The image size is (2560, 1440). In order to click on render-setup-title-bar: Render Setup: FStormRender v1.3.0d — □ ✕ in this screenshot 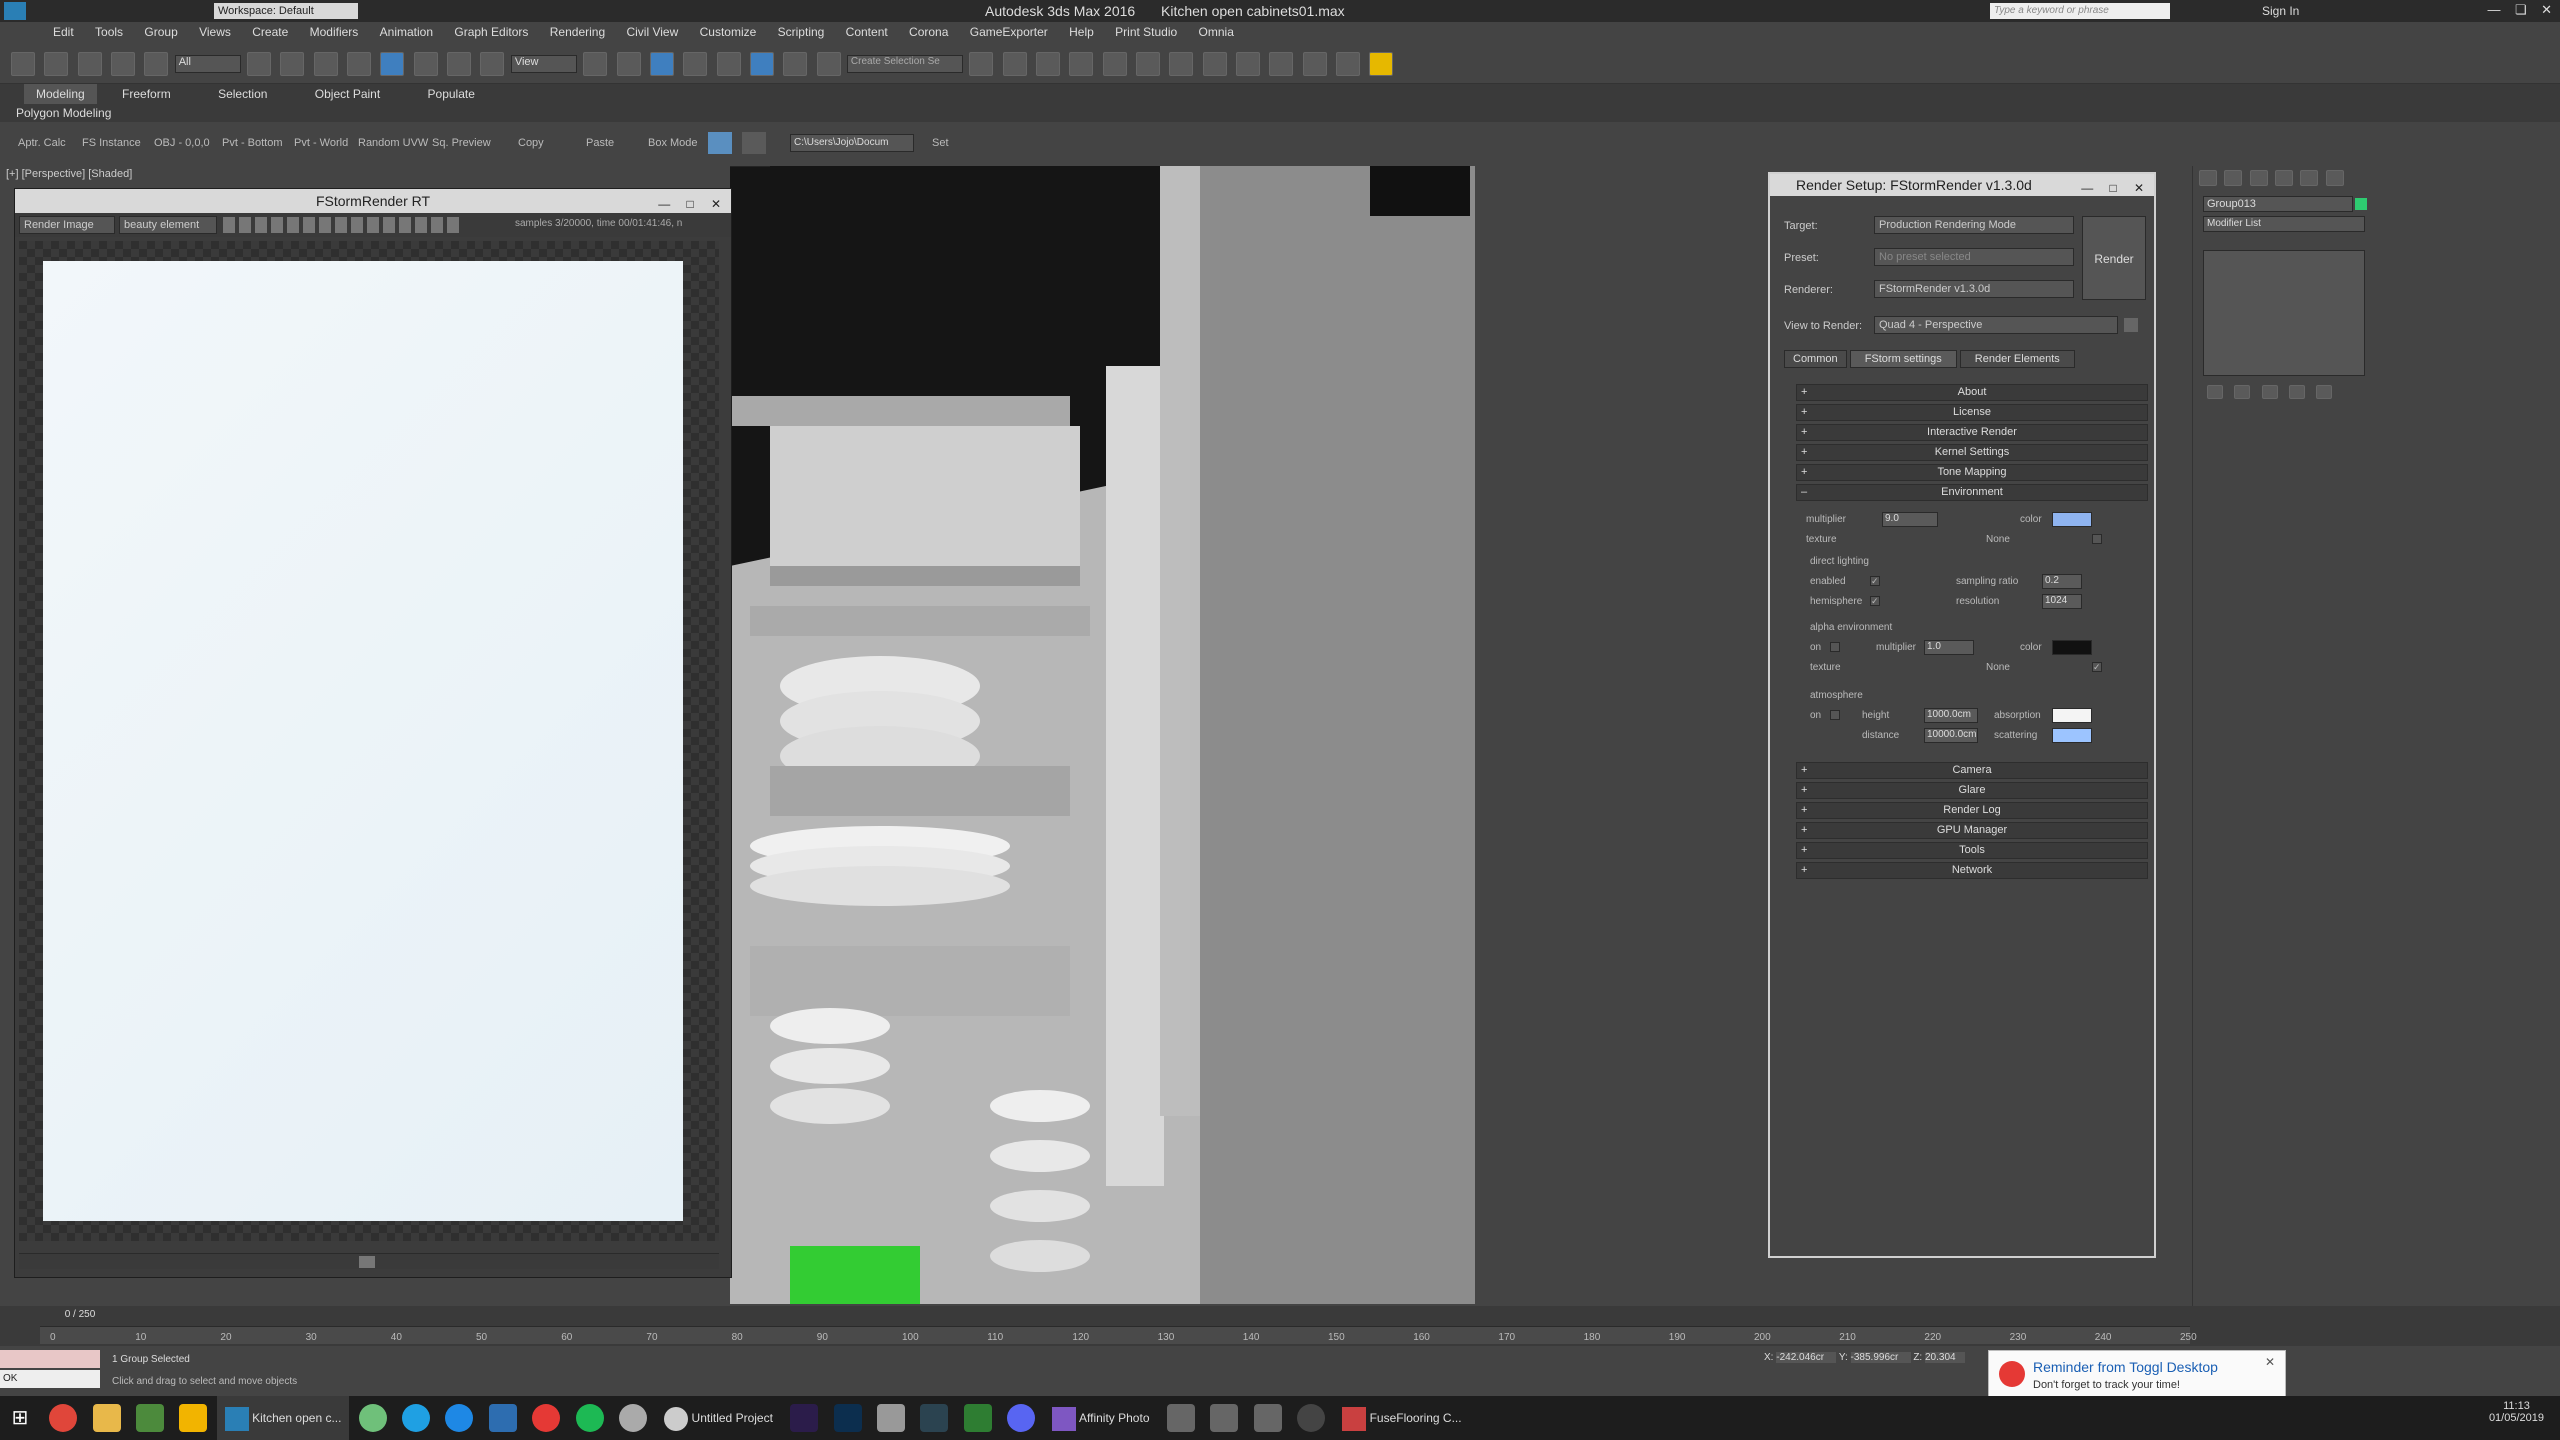, I will do `click(1962, 185)`.